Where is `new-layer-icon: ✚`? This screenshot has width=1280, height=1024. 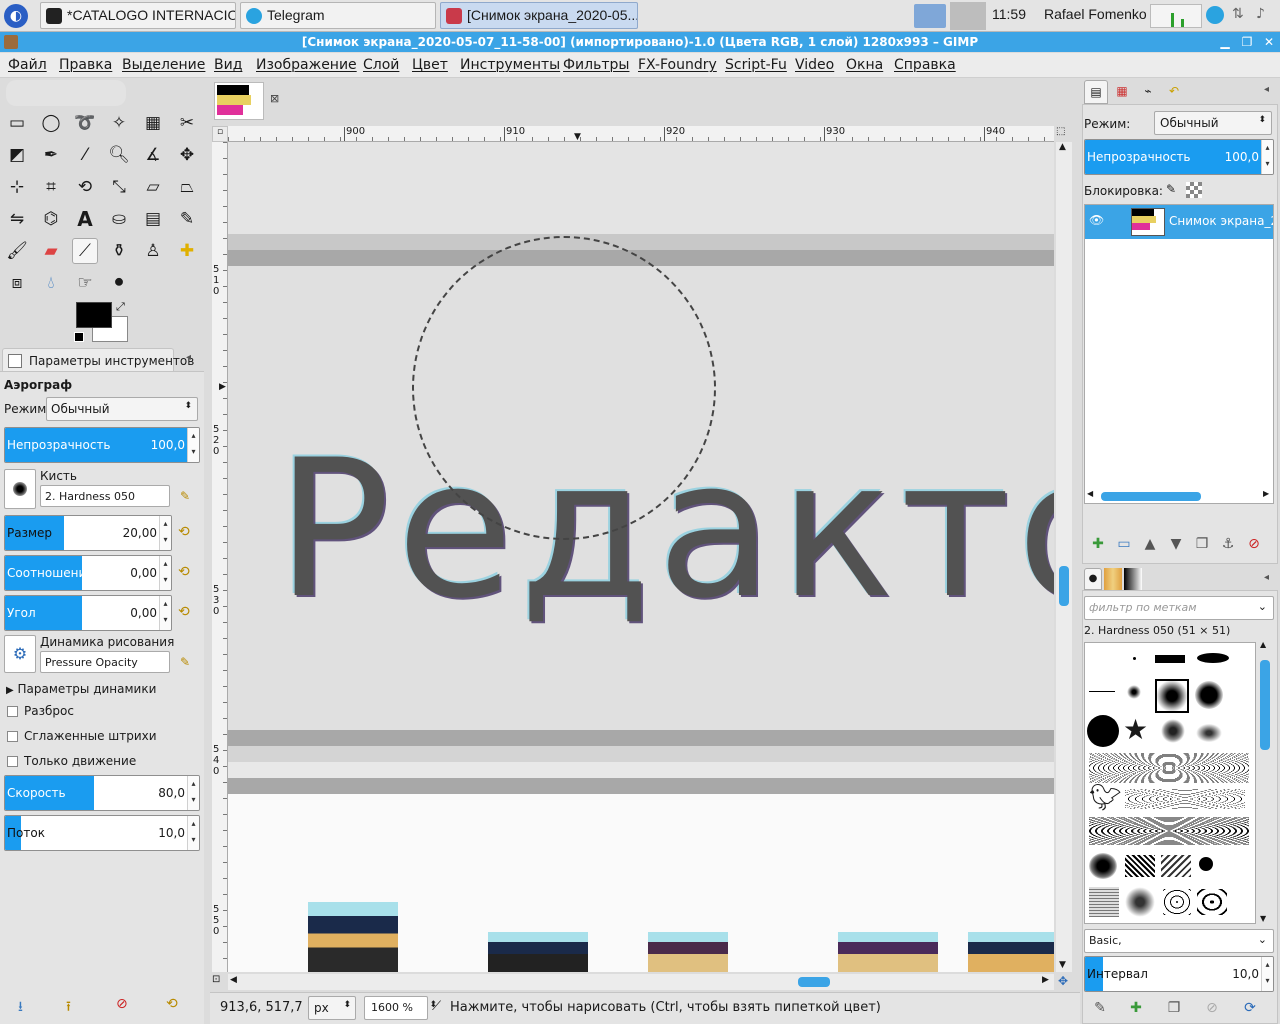
new-layer-icon: ✚ is located at coordinates (1098, 544).